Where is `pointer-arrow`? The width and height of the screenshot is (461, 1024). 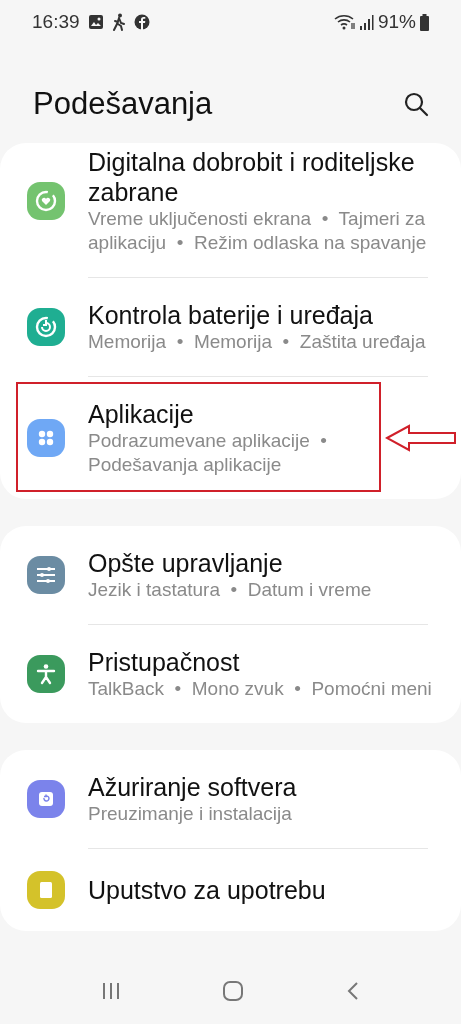 pointer-arrow is located at coordinates (421, 438).